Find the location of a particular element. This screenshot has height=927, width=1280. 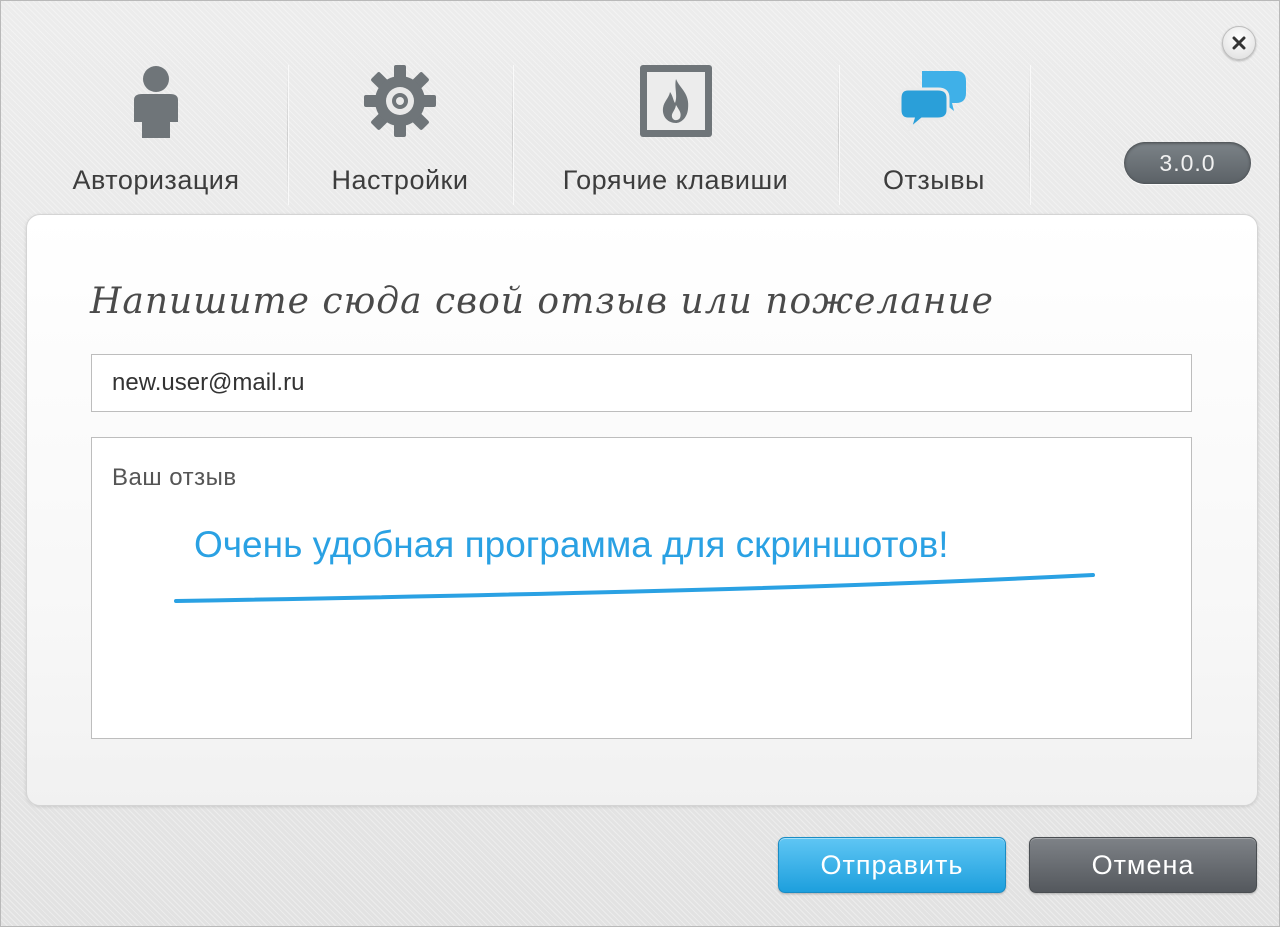

tab-settings: Настройки is located at coordinates (400, 134).